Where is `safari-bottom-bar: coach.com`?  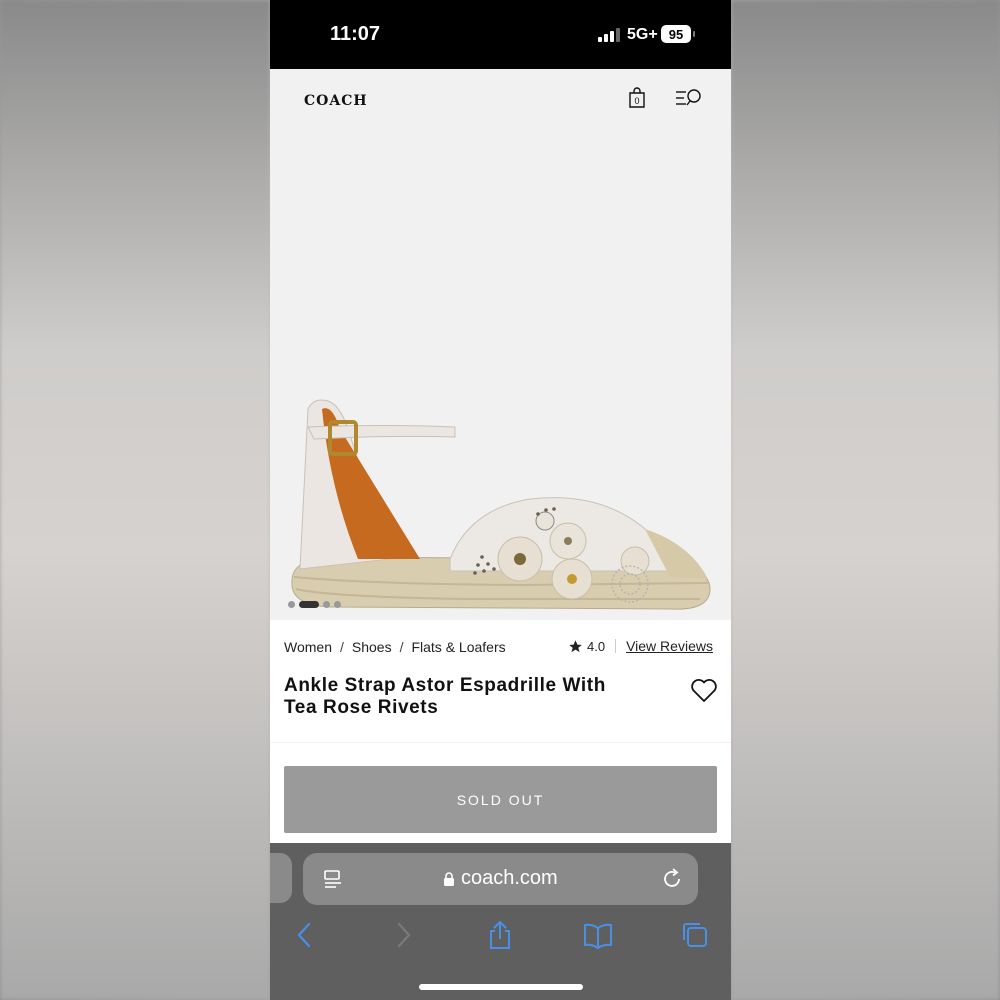
safari-bottom-bar: coach.com is located at coordinates (500, 921).